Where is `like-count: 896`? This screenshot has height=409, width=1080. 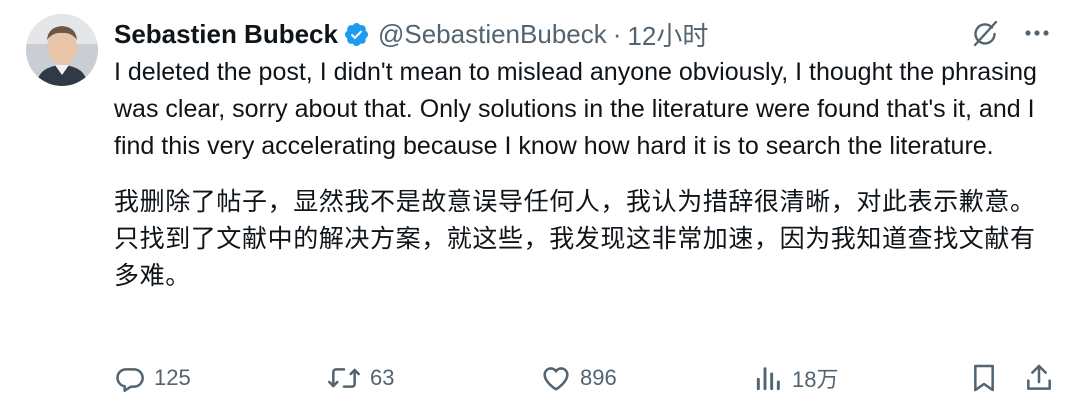
like-count: 896 is located at coordinates (598, 377).